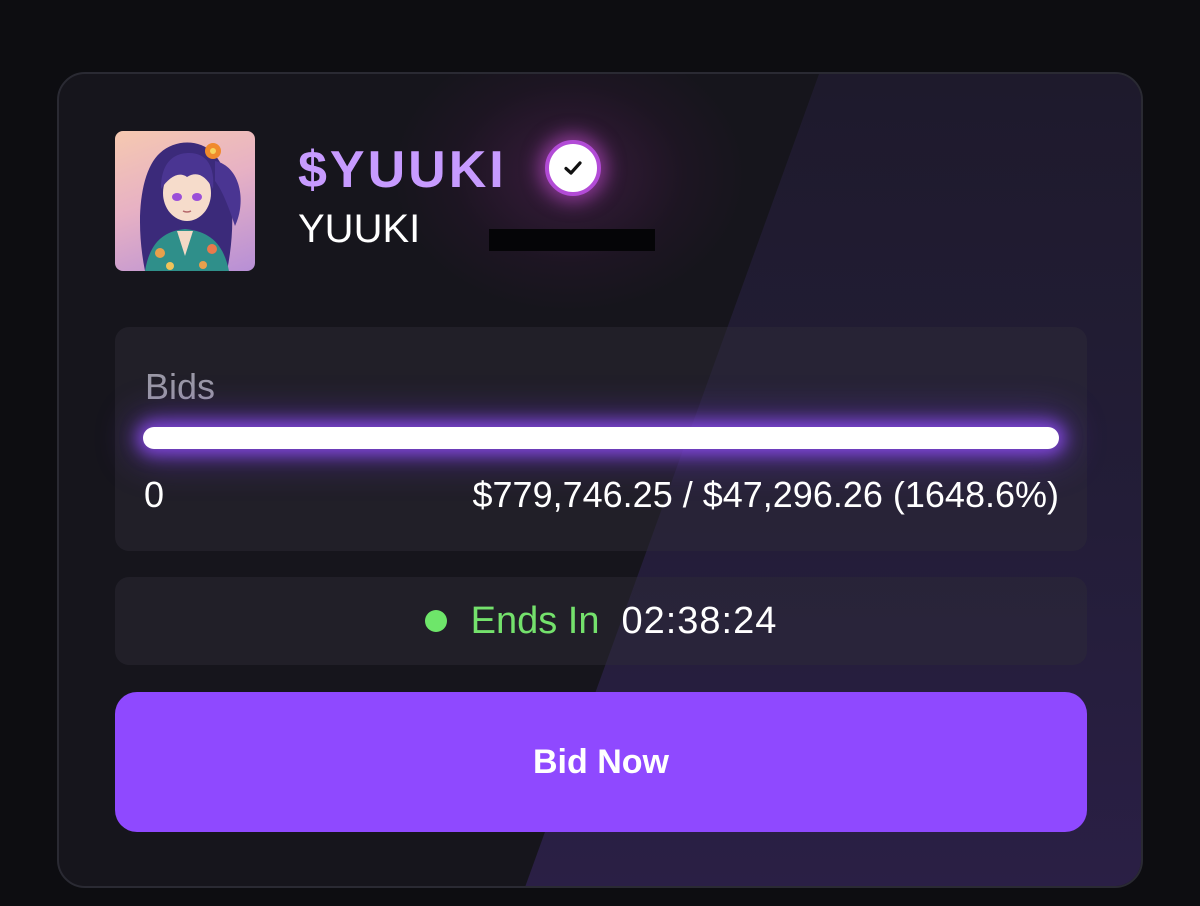 Image resolution: width=1200 pixels, height=906 pixels. I want to click on bid-now-button: Bid Now, so click(601, 762).